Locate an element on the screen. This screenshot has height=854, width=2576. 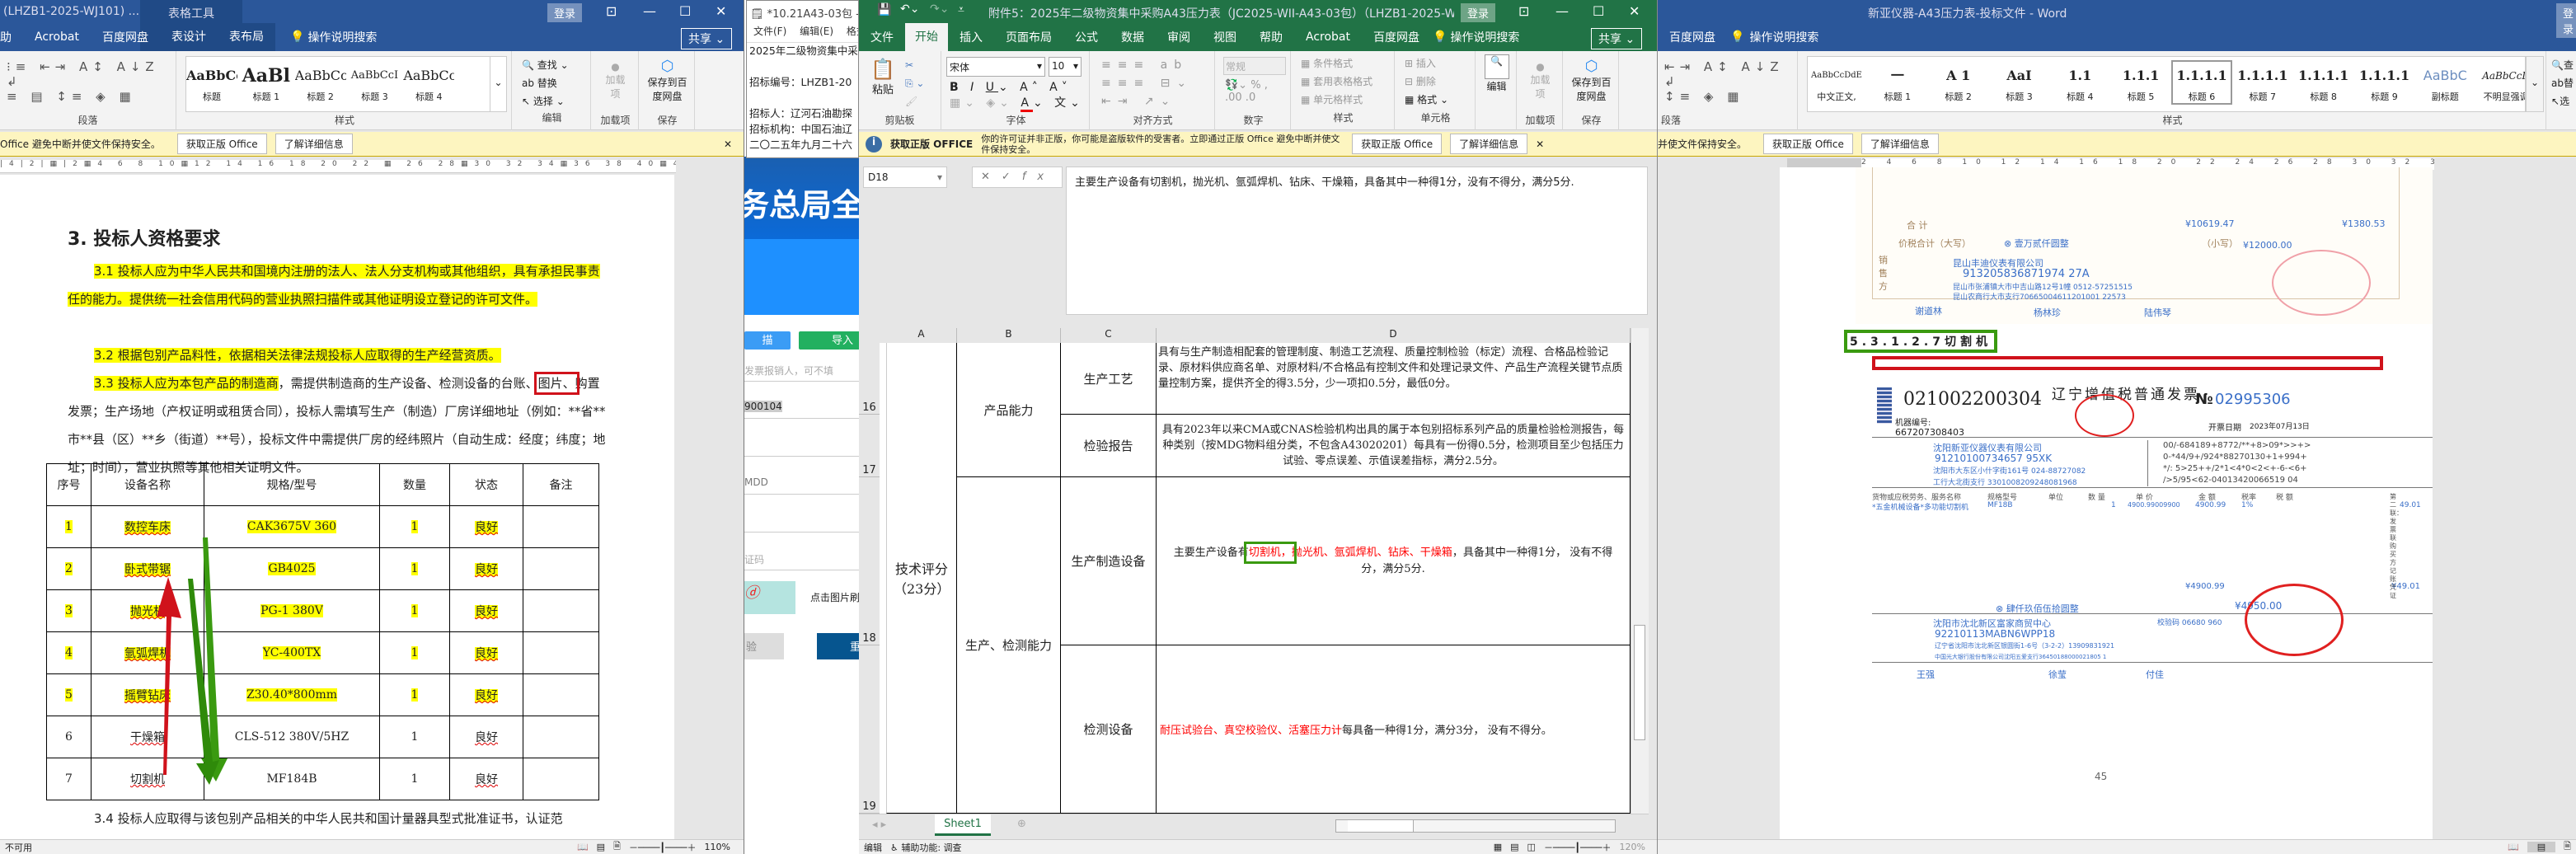
cell-C16: 生产工艺 is located at coordinates (1109, 379).